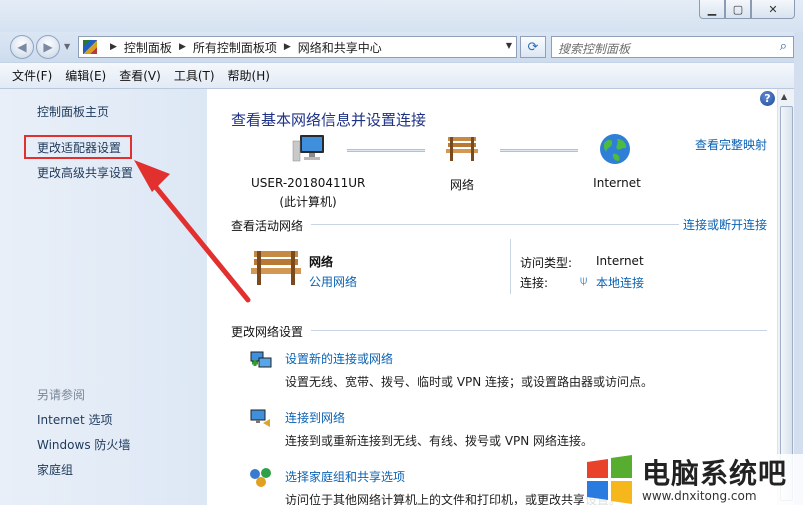 The height and width of the screenshot is (505, 803). What do you see at coordinates (546, 263) in the screenshot?
I see `access-type-label: 访问类型:` at bounding box center [546, 263].